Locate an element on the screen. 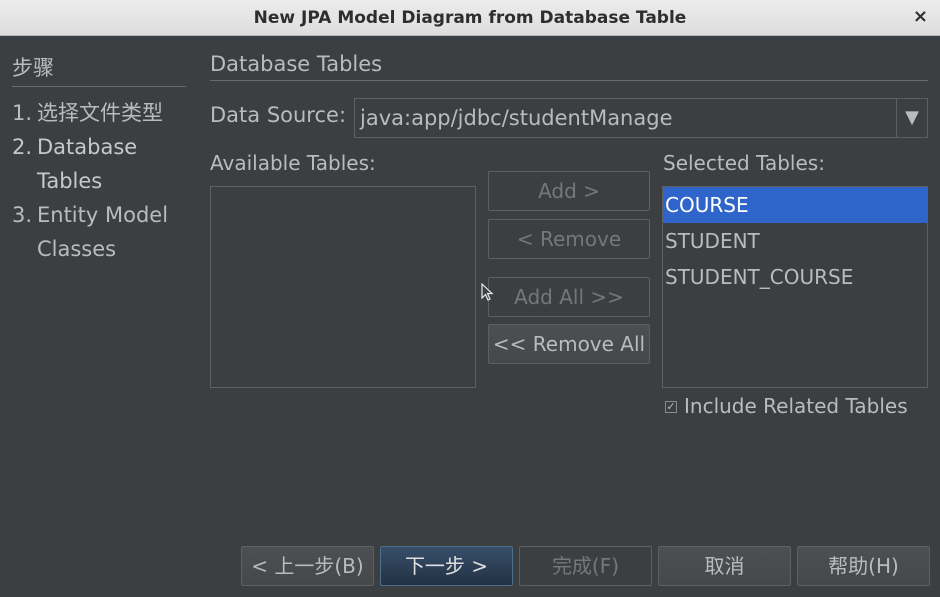 The image size is (940, 597). section-title: Database Tables is located at coordinates (569, 66).